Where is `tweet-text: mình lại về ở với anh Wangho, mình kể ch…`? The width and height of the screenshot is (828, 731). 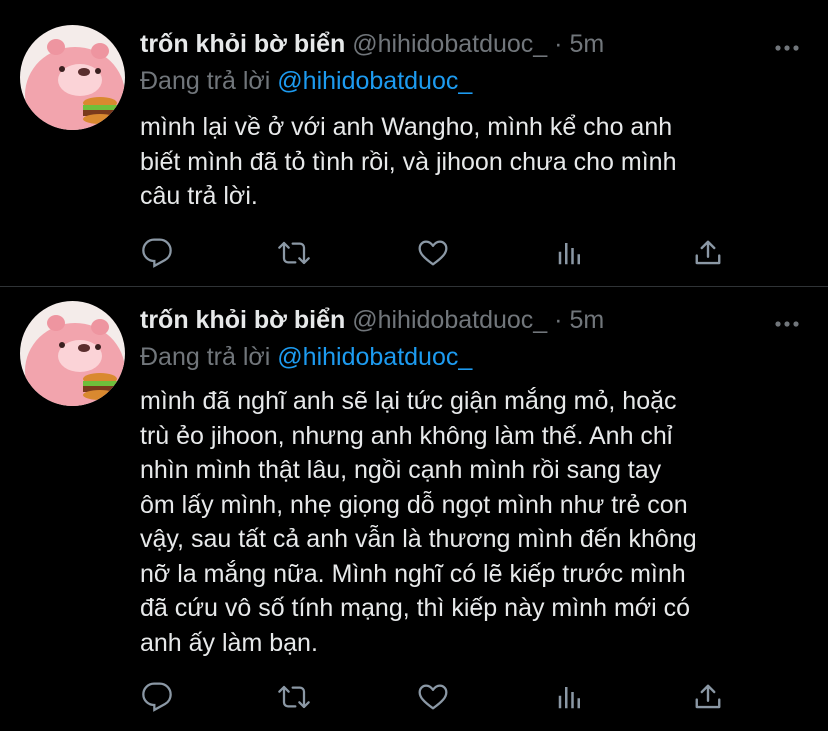 tweet-text: mình lại về ở với anh Wangho, mình kể ch… is located at coordinates (475, 162).